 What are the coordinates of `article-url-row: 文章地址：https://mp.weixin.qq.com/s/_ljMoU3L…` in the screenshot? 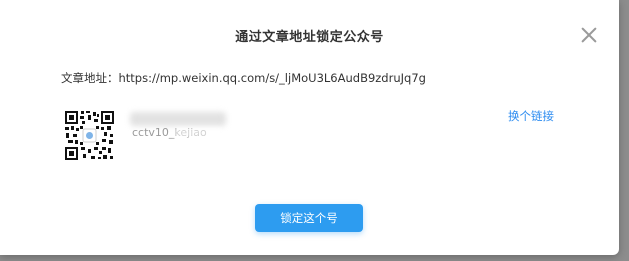 It's located at (243, 78).